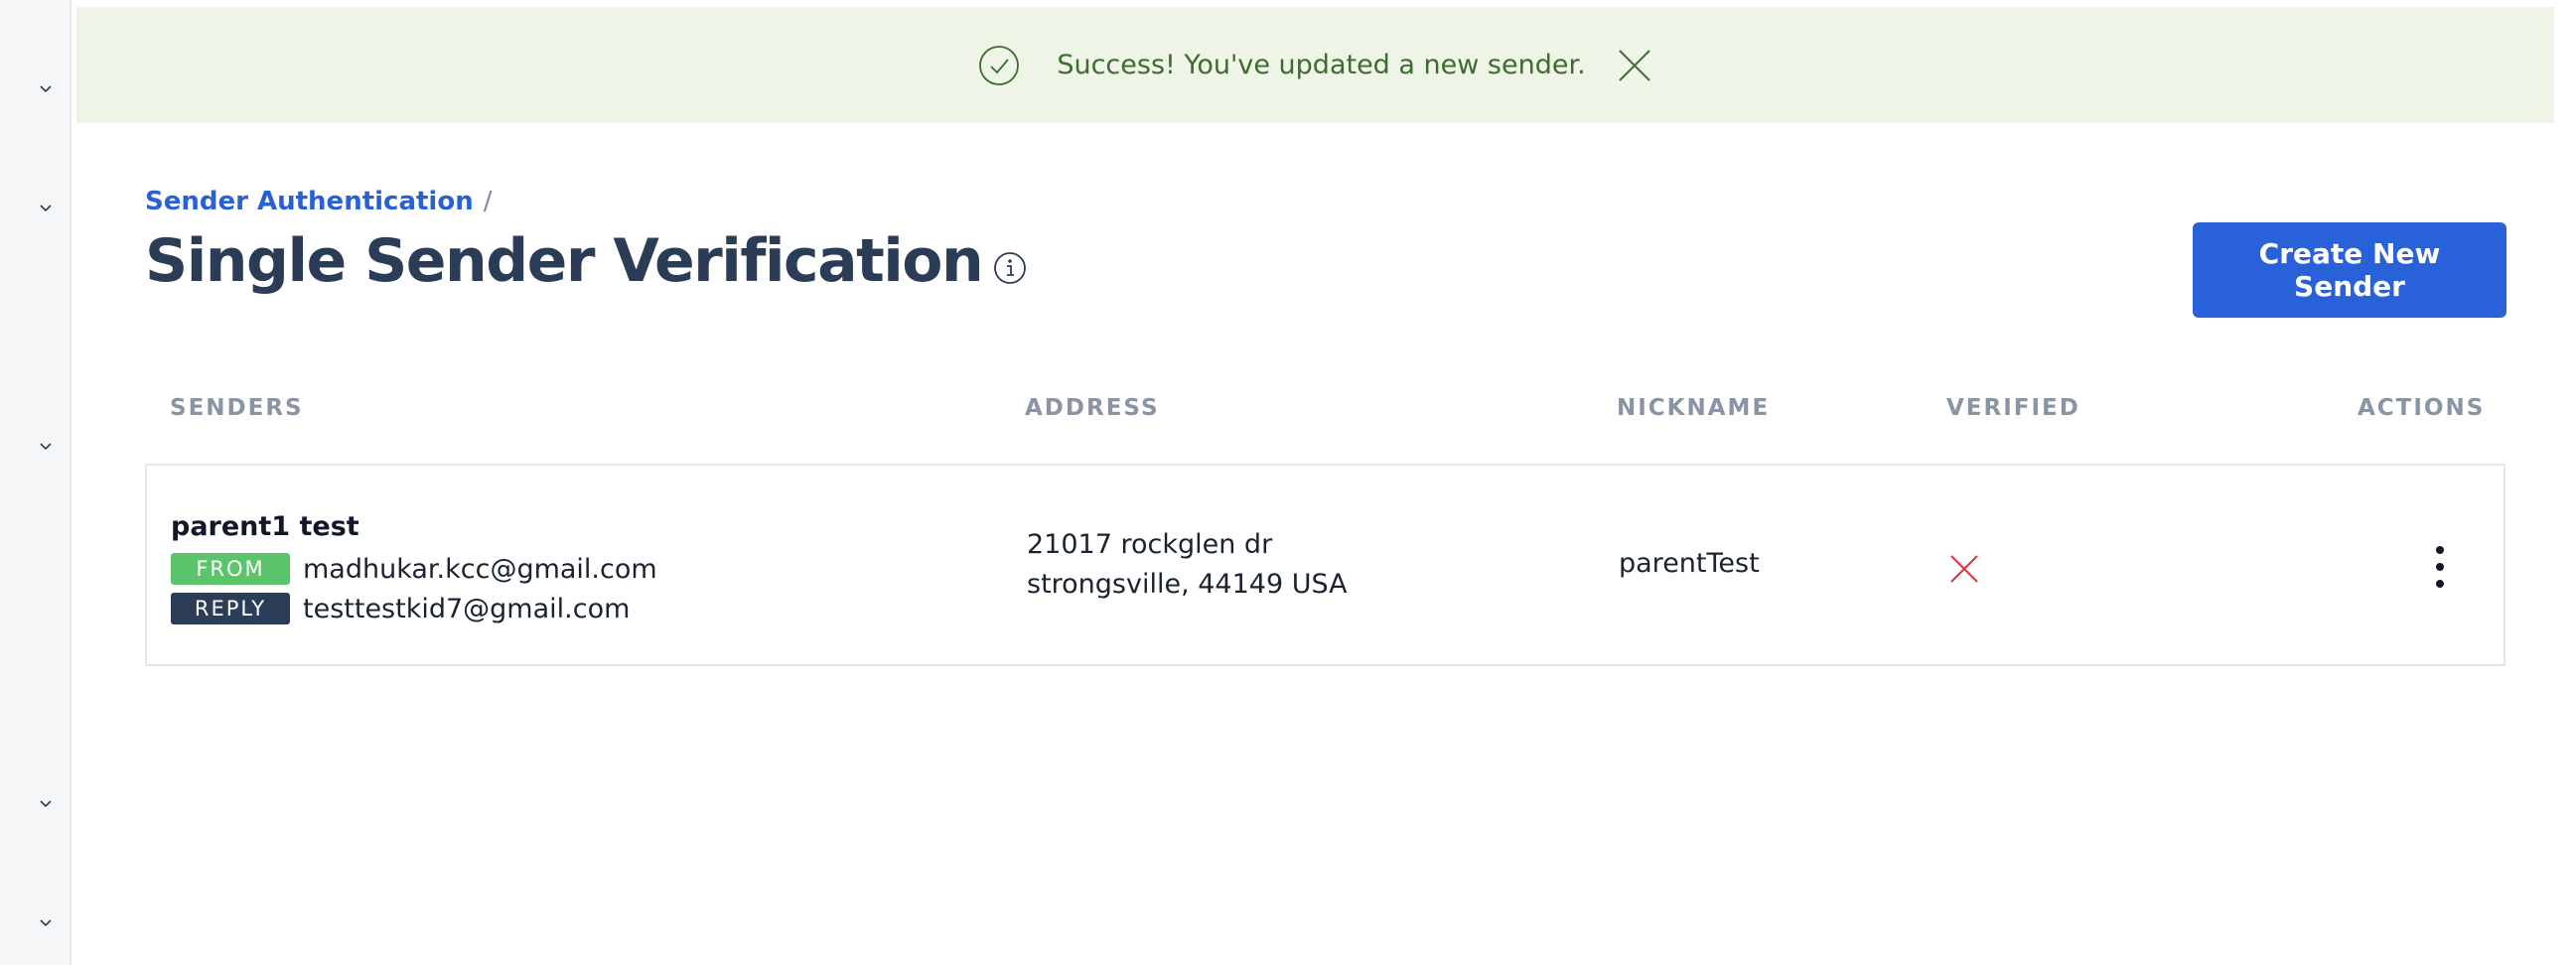 The height and width of the screenshot is (965, 2576). Describe the element at coordinates (467, 608) in the screenshot. I see `reply-email: testtestkid7@gmail.com` at that location.